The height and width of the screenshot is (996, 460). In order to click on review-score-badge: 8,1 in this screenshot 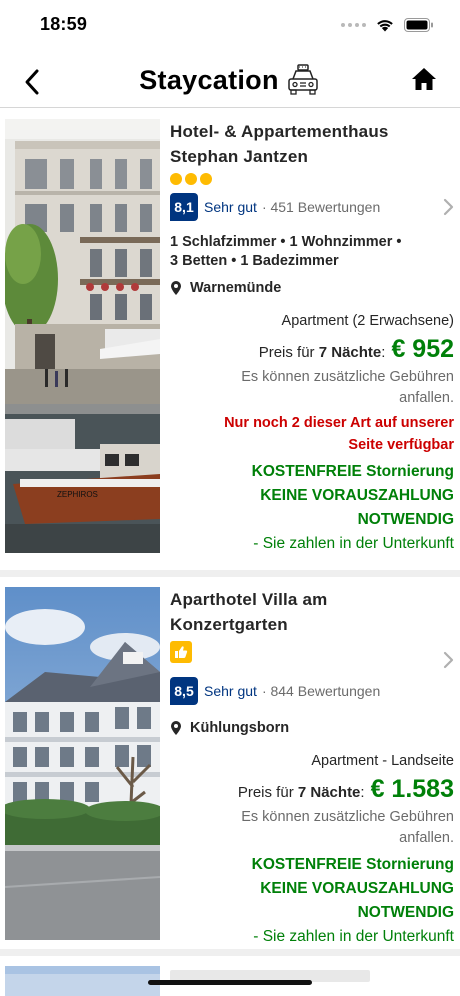, I will do `click(184, 207)`.